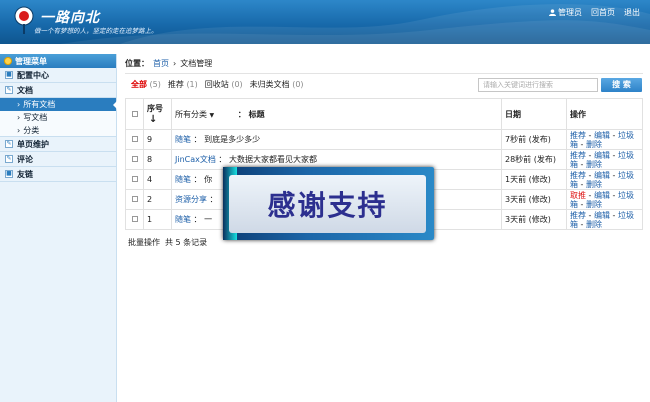 This screenshot has height=402, width=650. Describe the element at coordinates (144, 242) in the screenshot. I see `batch-ops-button: 批量操作` at that location.